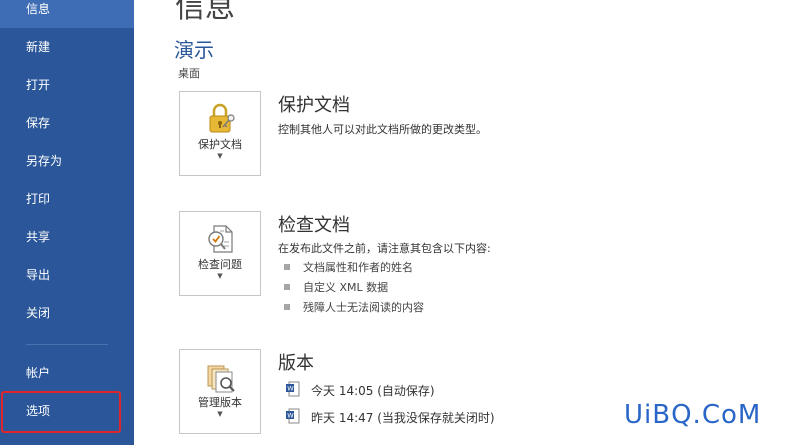 This screenshot has height=445, width=795. Describe the element at coordinates (220, 402) in the screenshot. I see `manage-versions-label: 管理版本` at that location.